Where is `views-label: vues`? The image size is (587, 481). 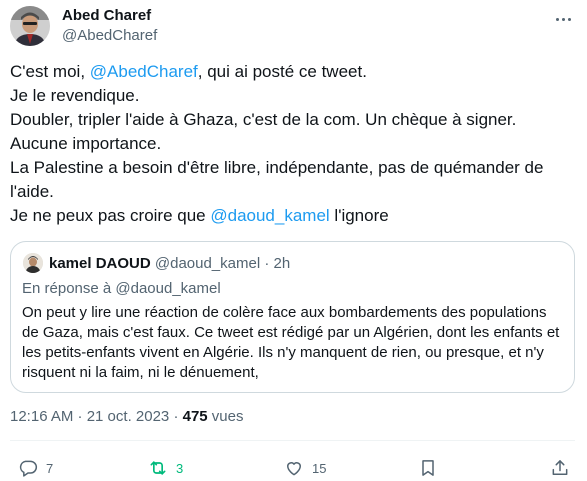
views-label: vues is located at coordinates (225, 416).